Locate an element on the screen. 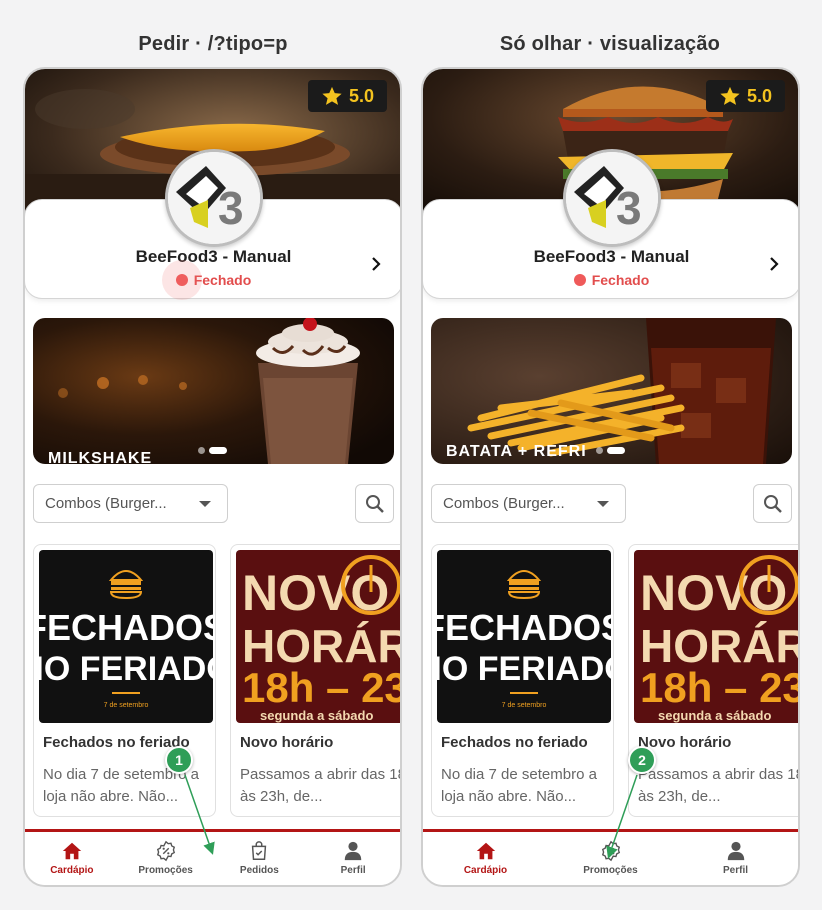  promo-banner: BATATA + REFRI is located at coordinates (611, 391).